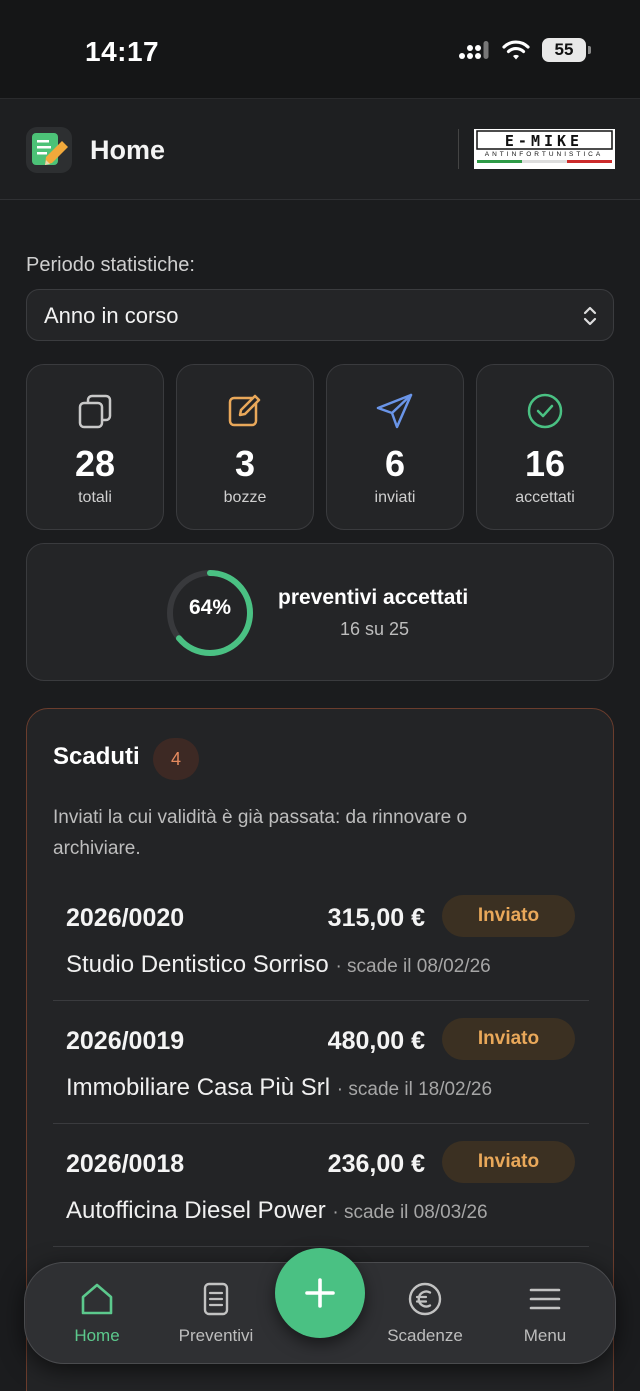 This screenshot has width=640, height=1391. I want to click on acceptance-subtitle: 16 su 25, so click(375, 629).